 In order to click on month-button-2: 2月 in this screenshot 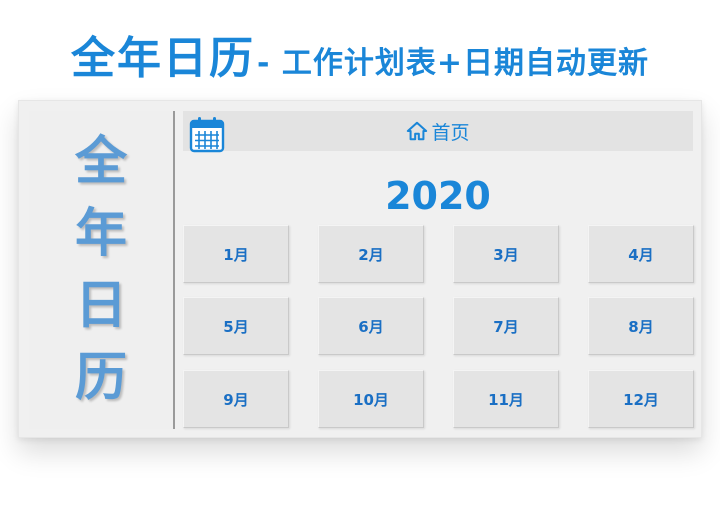, I will do `click(371, 254)`.